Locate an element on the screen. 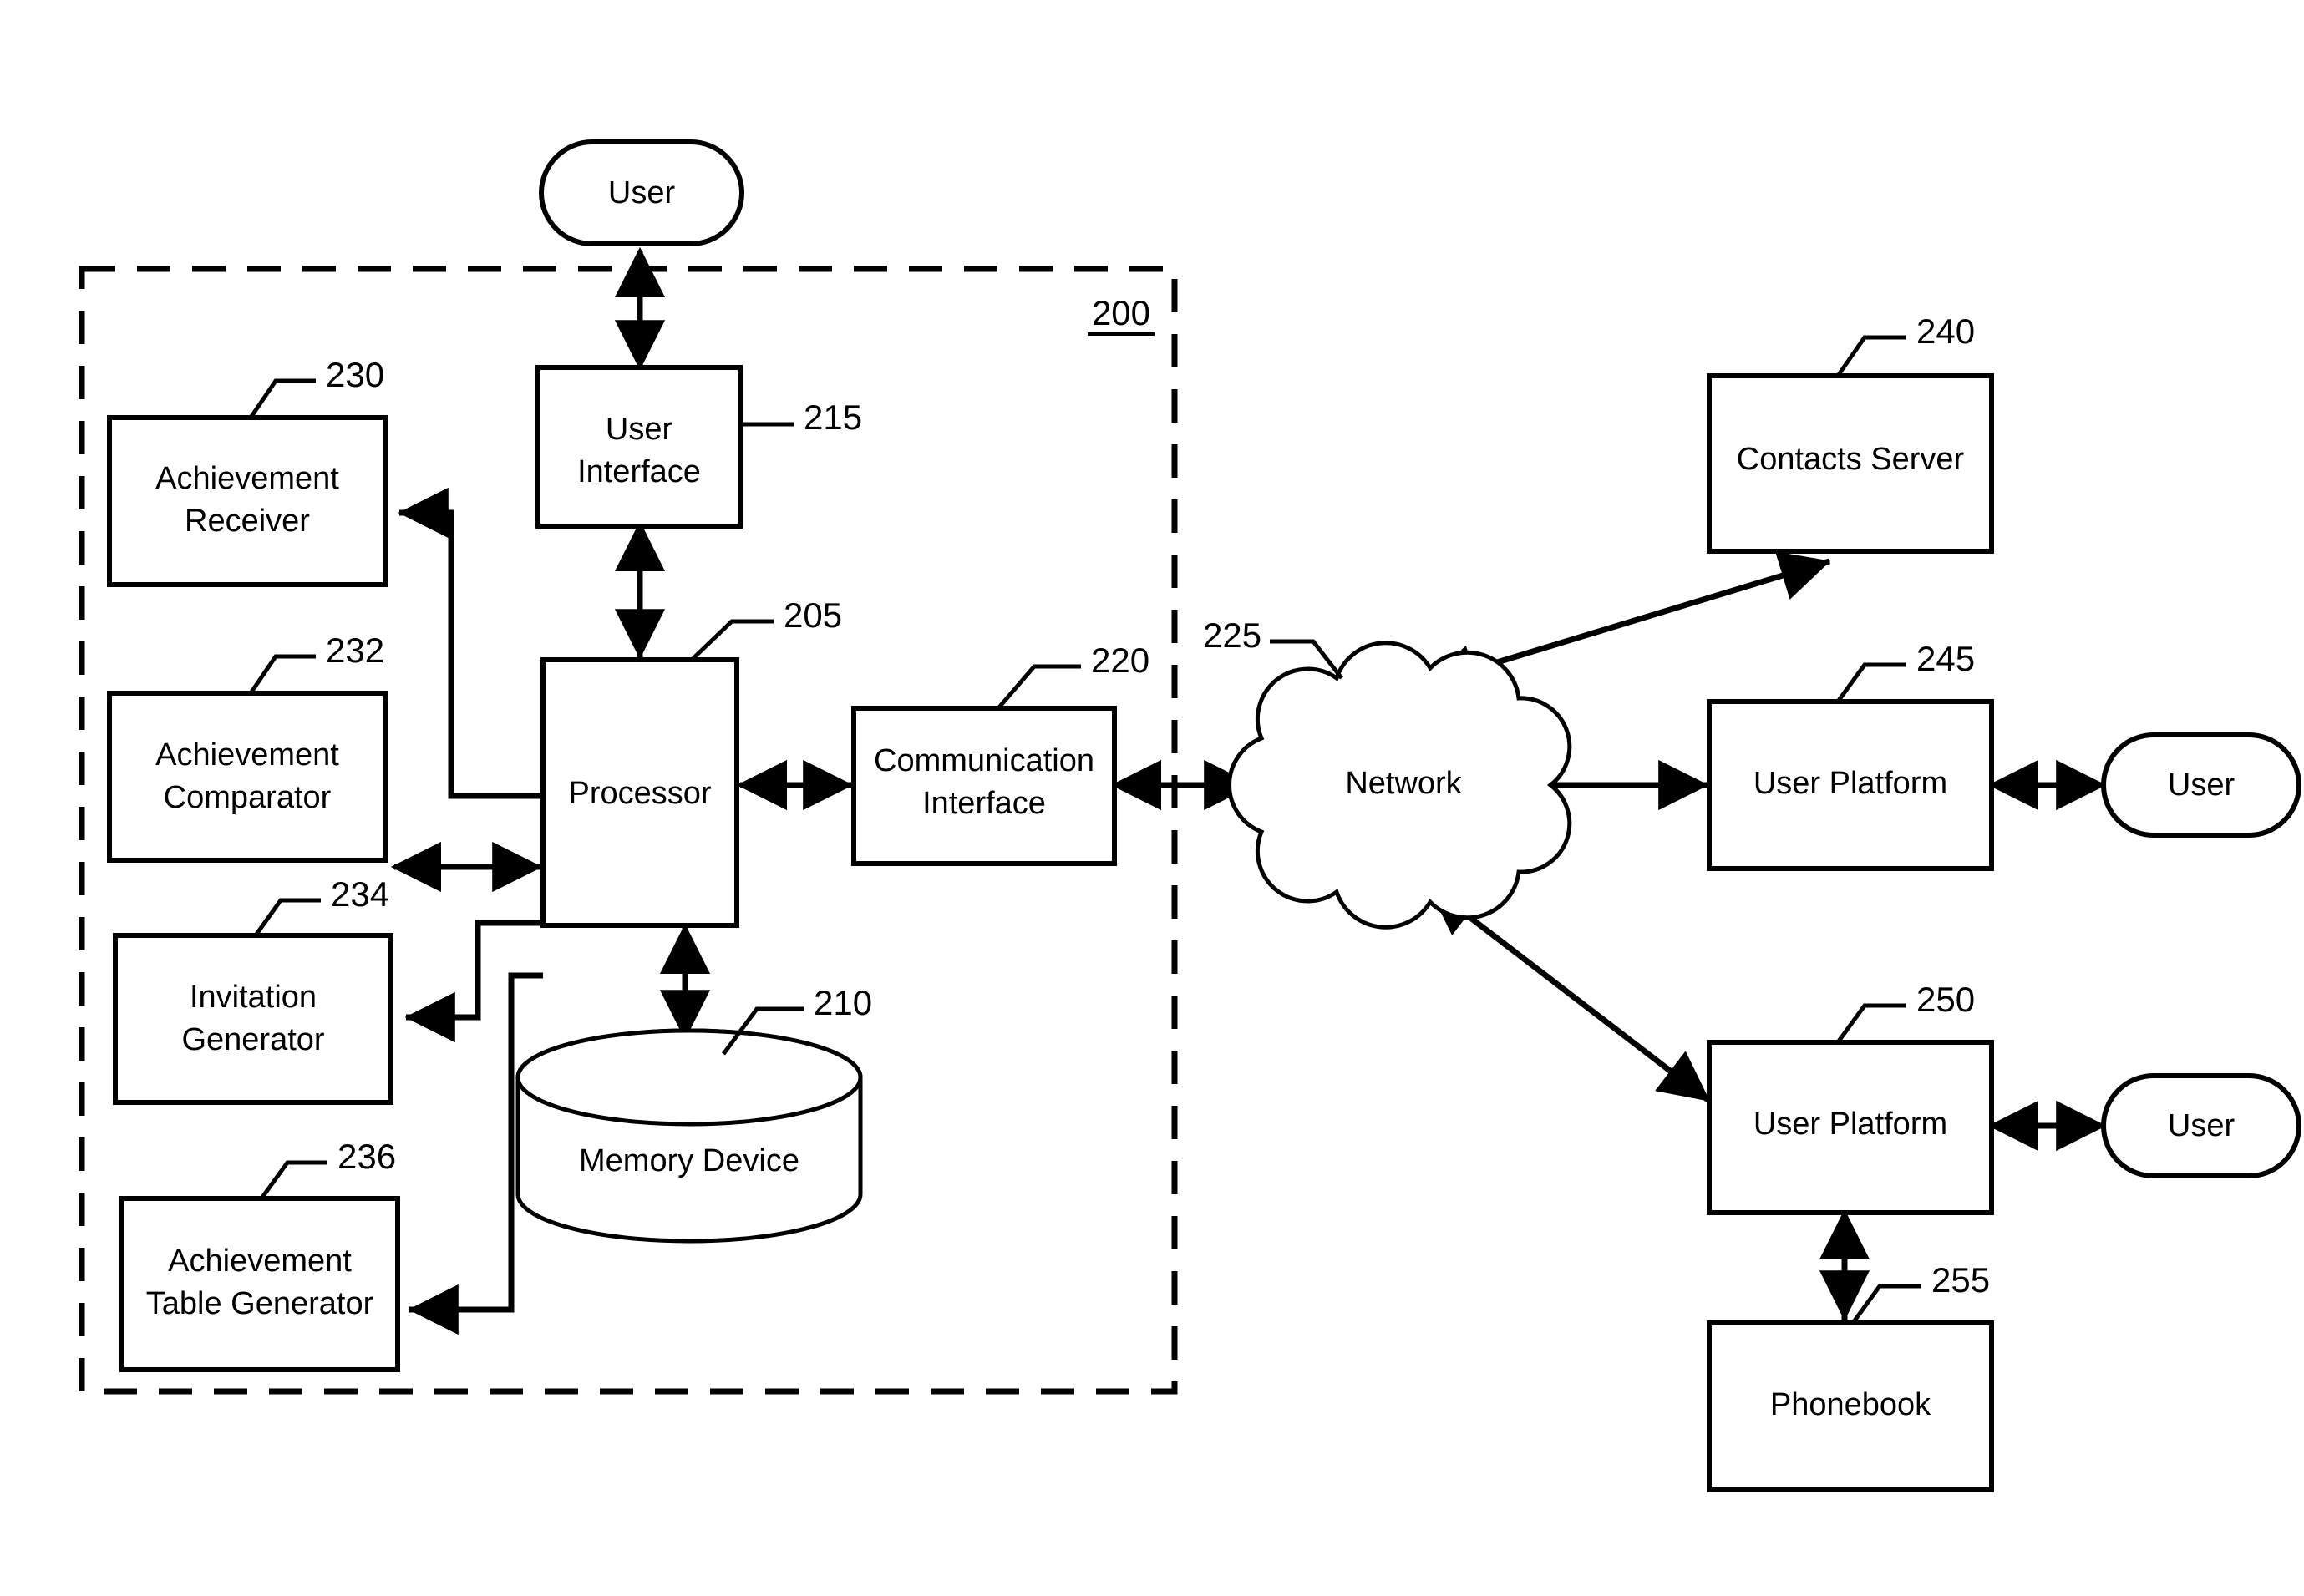 This screenshot has width=2304, height=1596. ref-number-236: 236 is located at coordinates (366, 1157).